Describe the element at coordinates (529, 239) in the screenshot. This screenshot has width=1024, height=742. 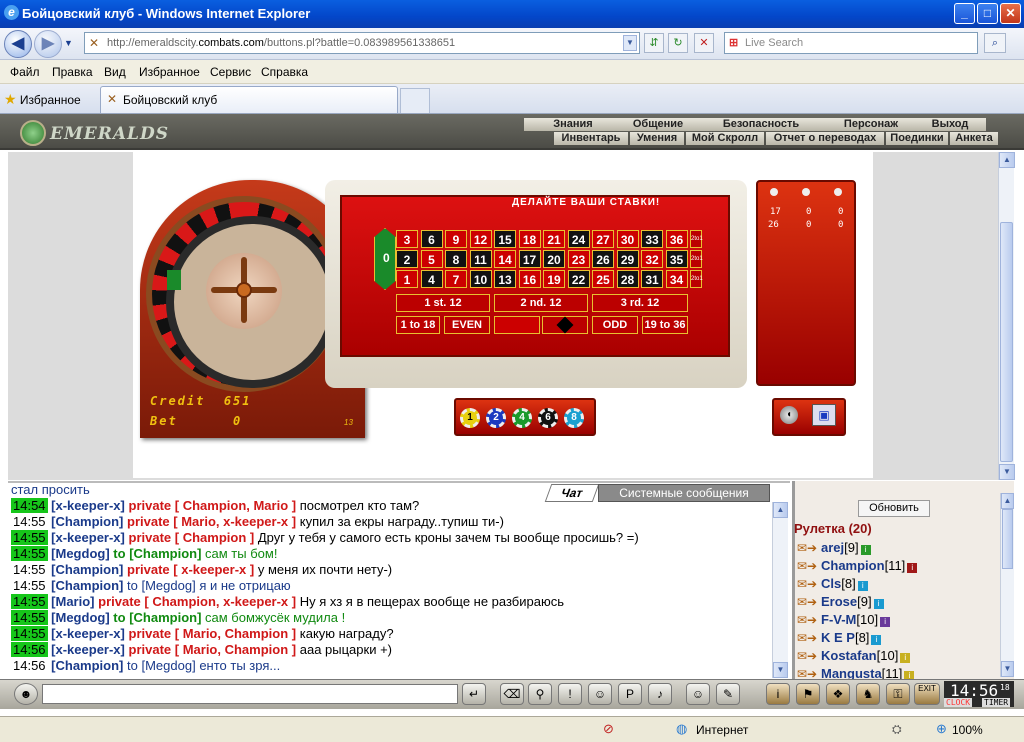
I see `number-cell-18: 18` at that location.